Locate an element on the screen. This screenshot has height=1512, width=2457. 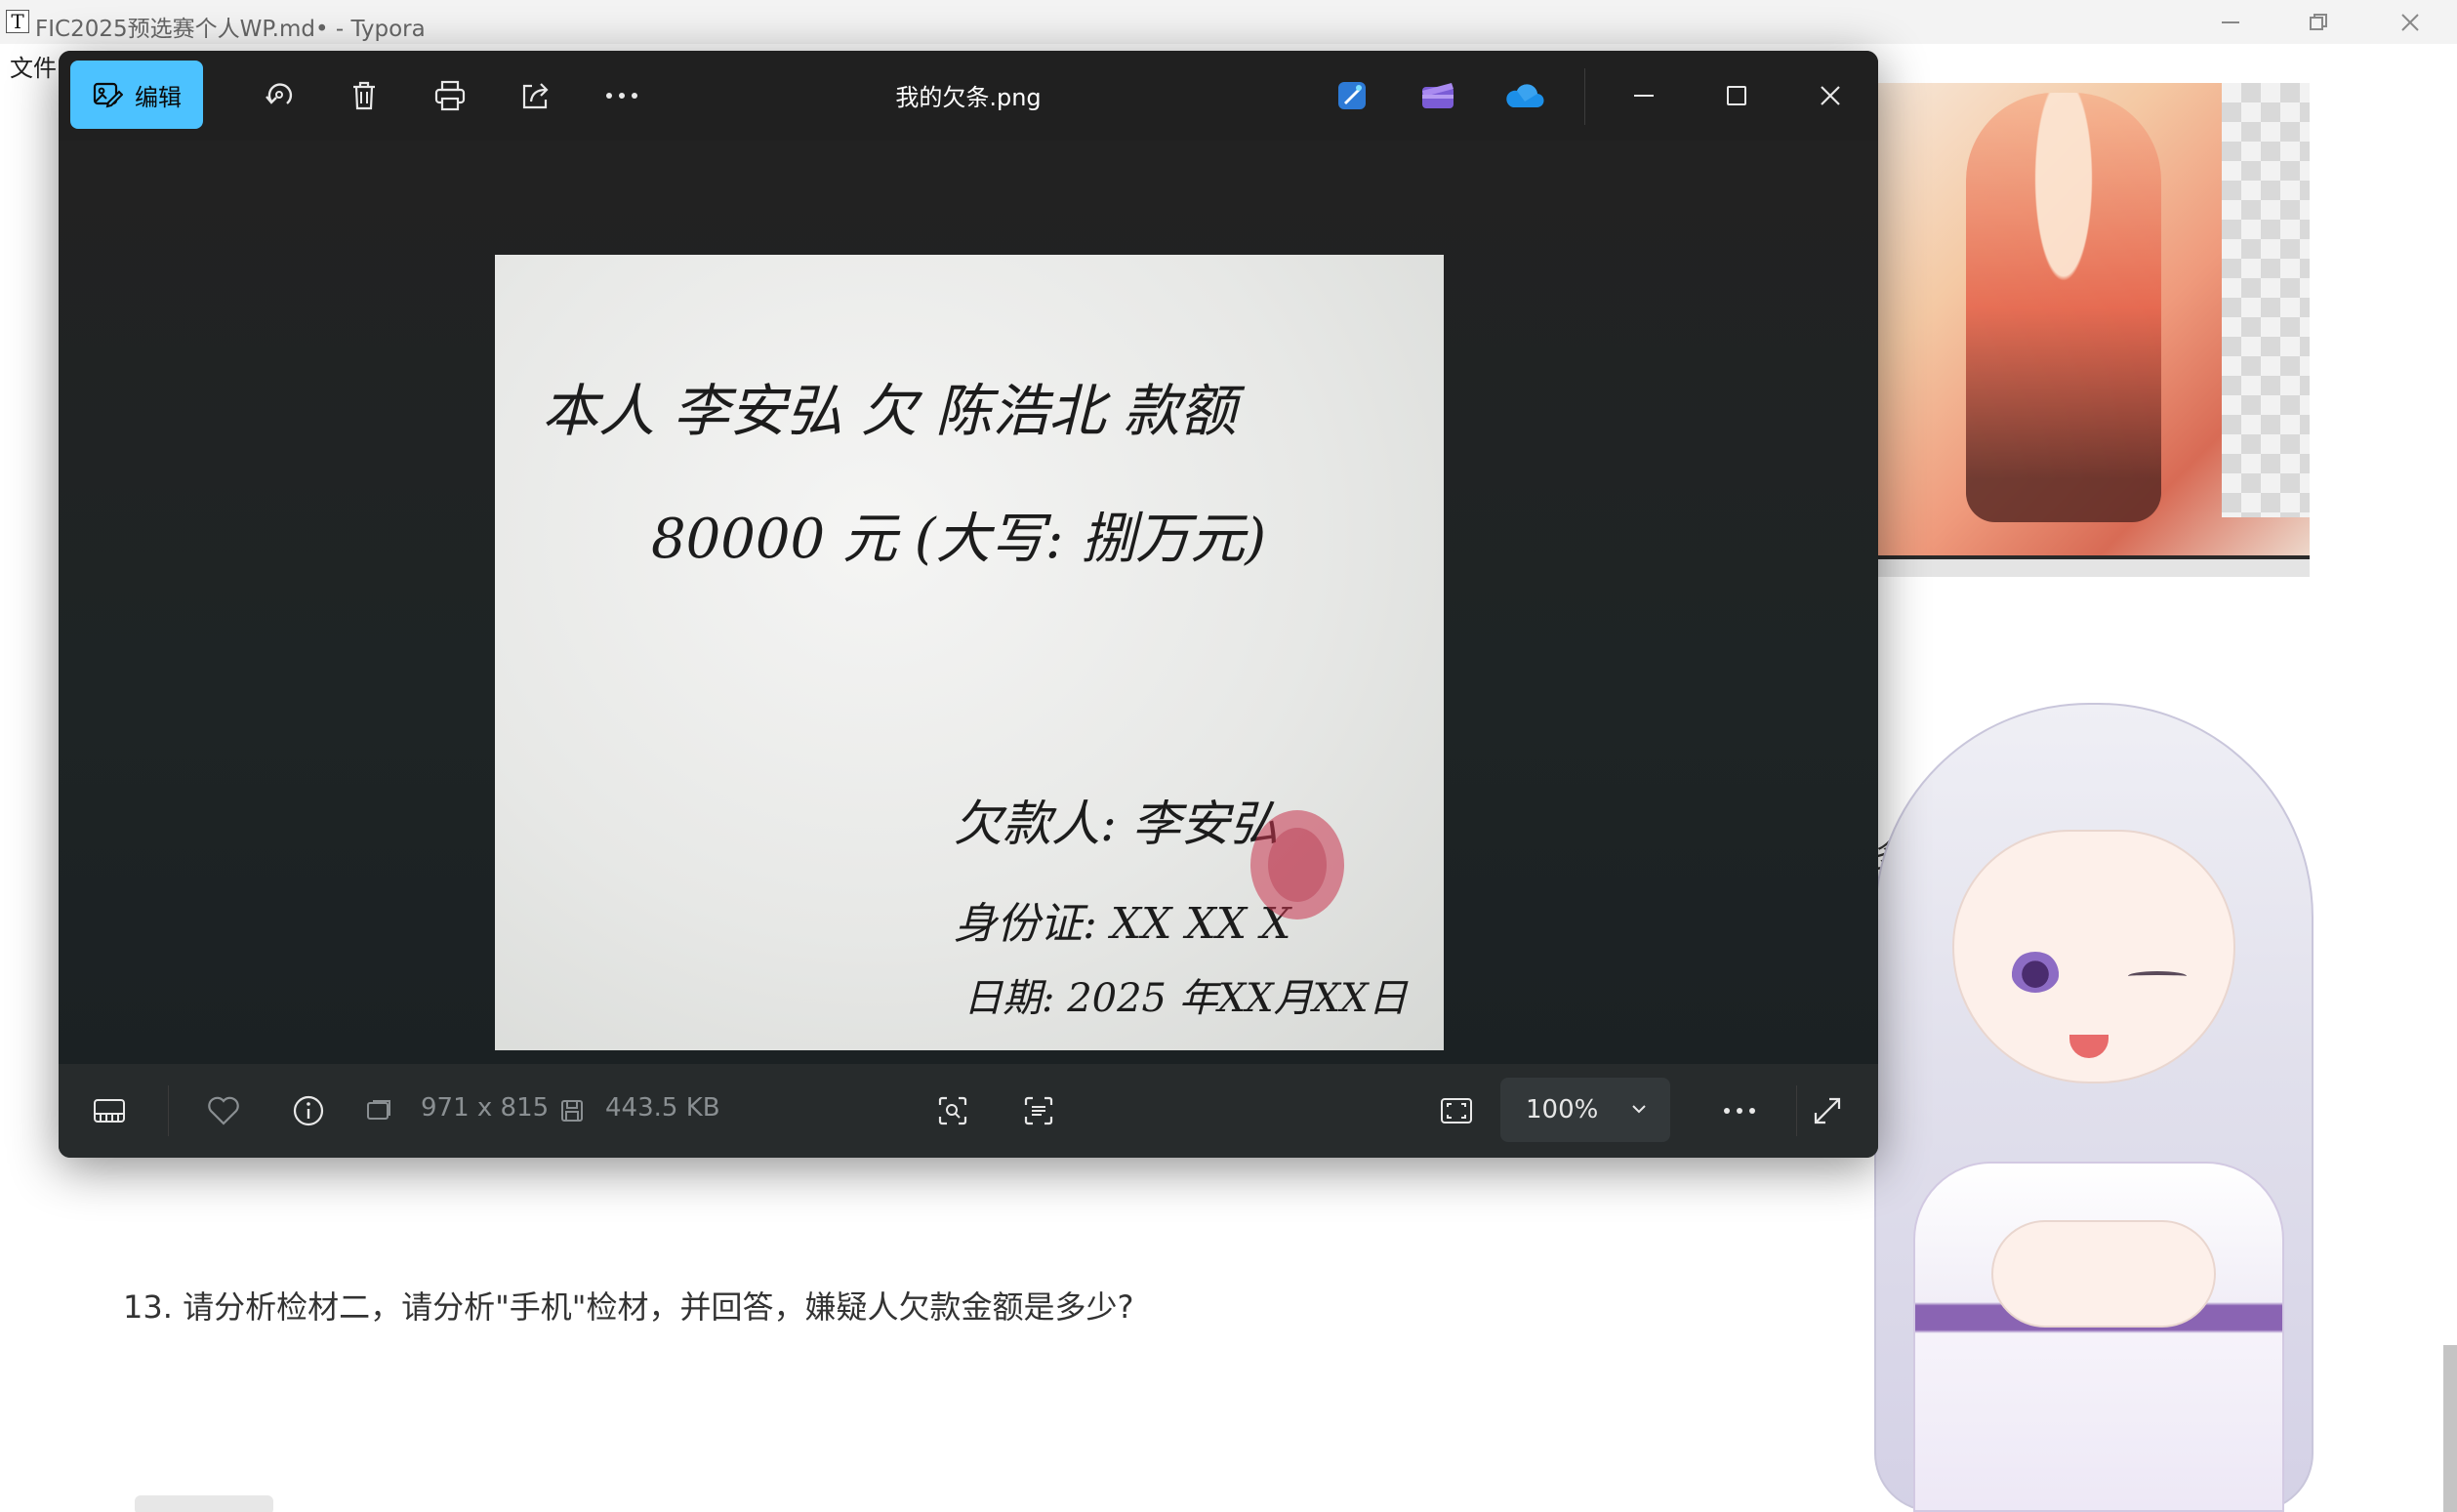
question-text: 13. 请分析检材二，请分析"手机"检材，并回答，嫌疑人欠款金额是多少? is located at coordinates (628, 1307).